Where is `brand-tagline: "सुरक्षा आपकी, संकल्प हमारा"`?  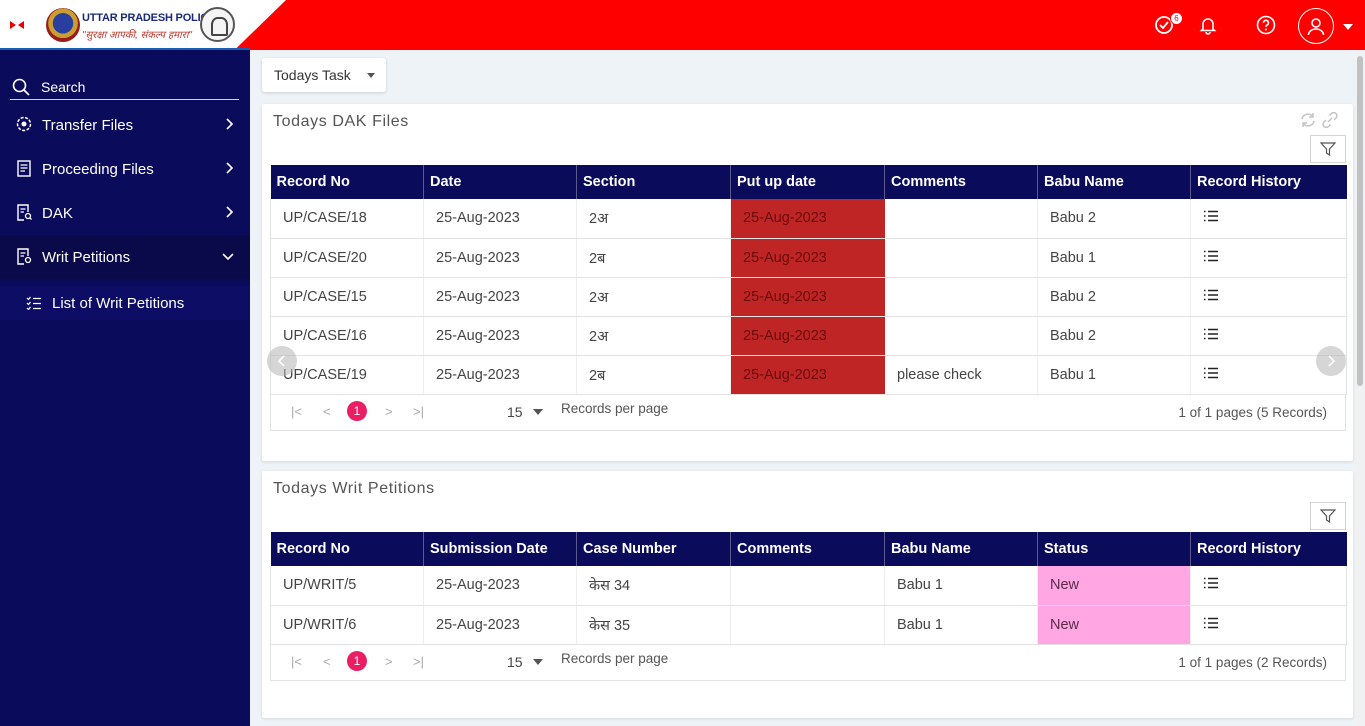 brand-tagline: "सुरक्षा आपकी, संकल्प हमारा" is located at coordinates (137, 35).